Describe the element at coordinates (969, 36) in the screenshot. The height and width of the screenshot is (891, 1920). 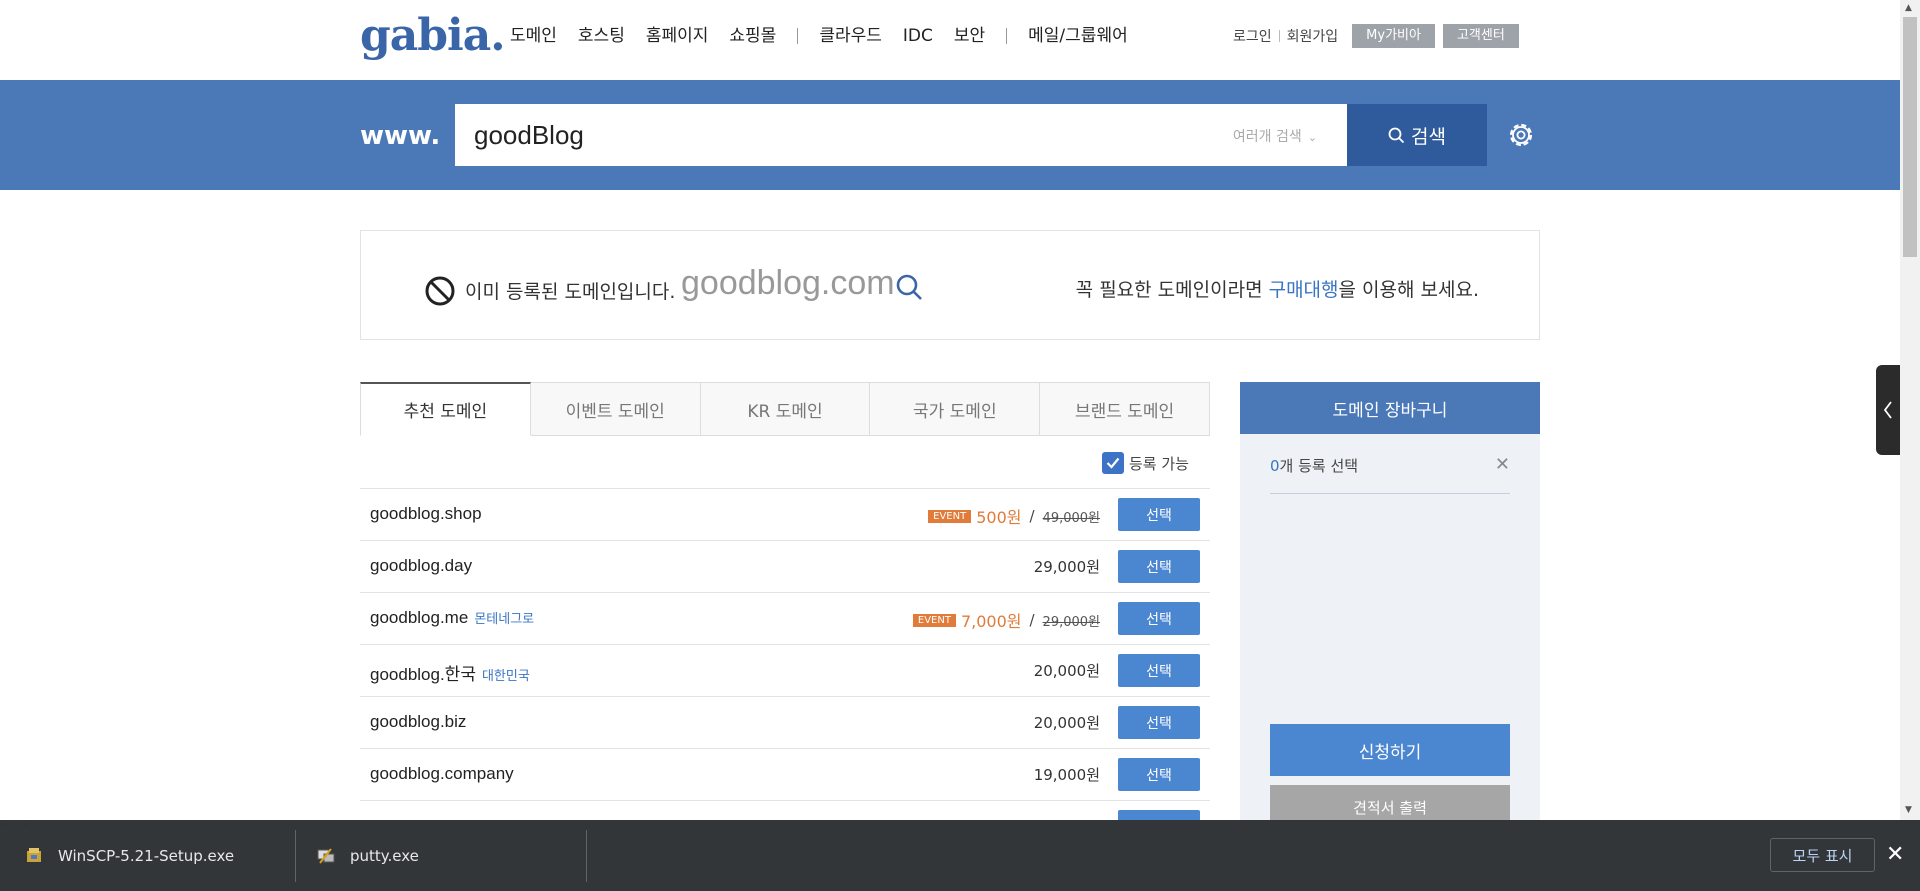
I see `nav-security: 보안` at that location.